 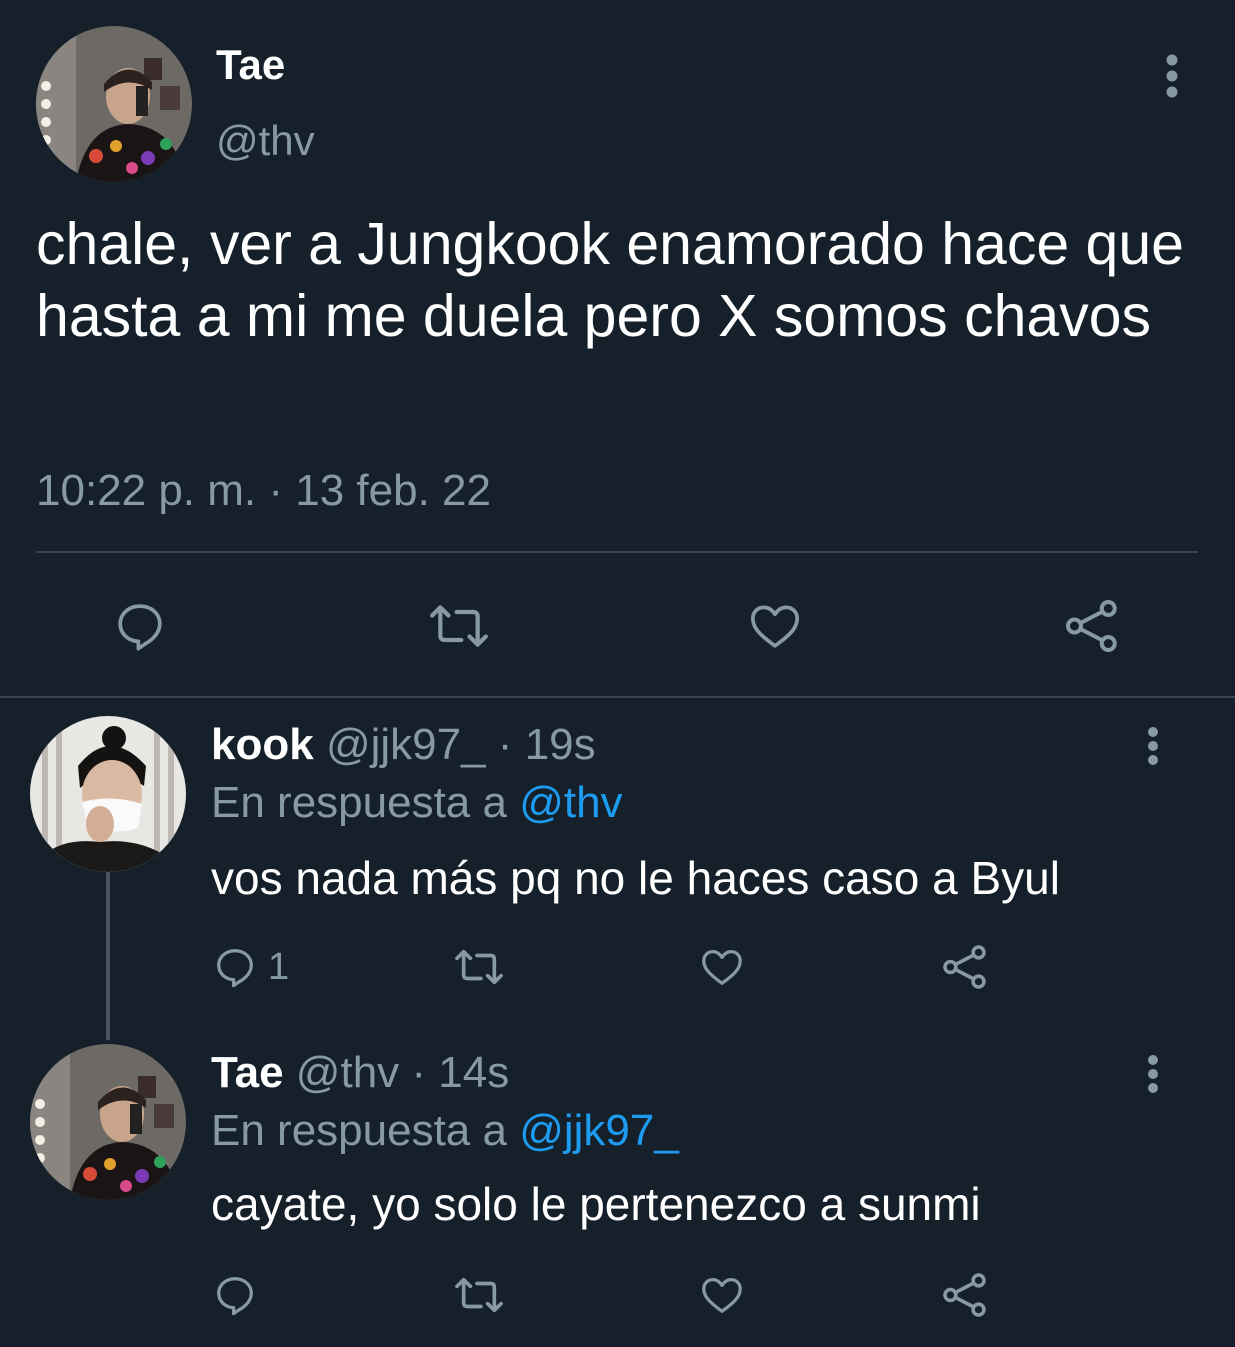 What do you see at coordinates (473, 1072) in the screenshot?
I see `reply-time: 14s` at bounding box center [473, 1072].